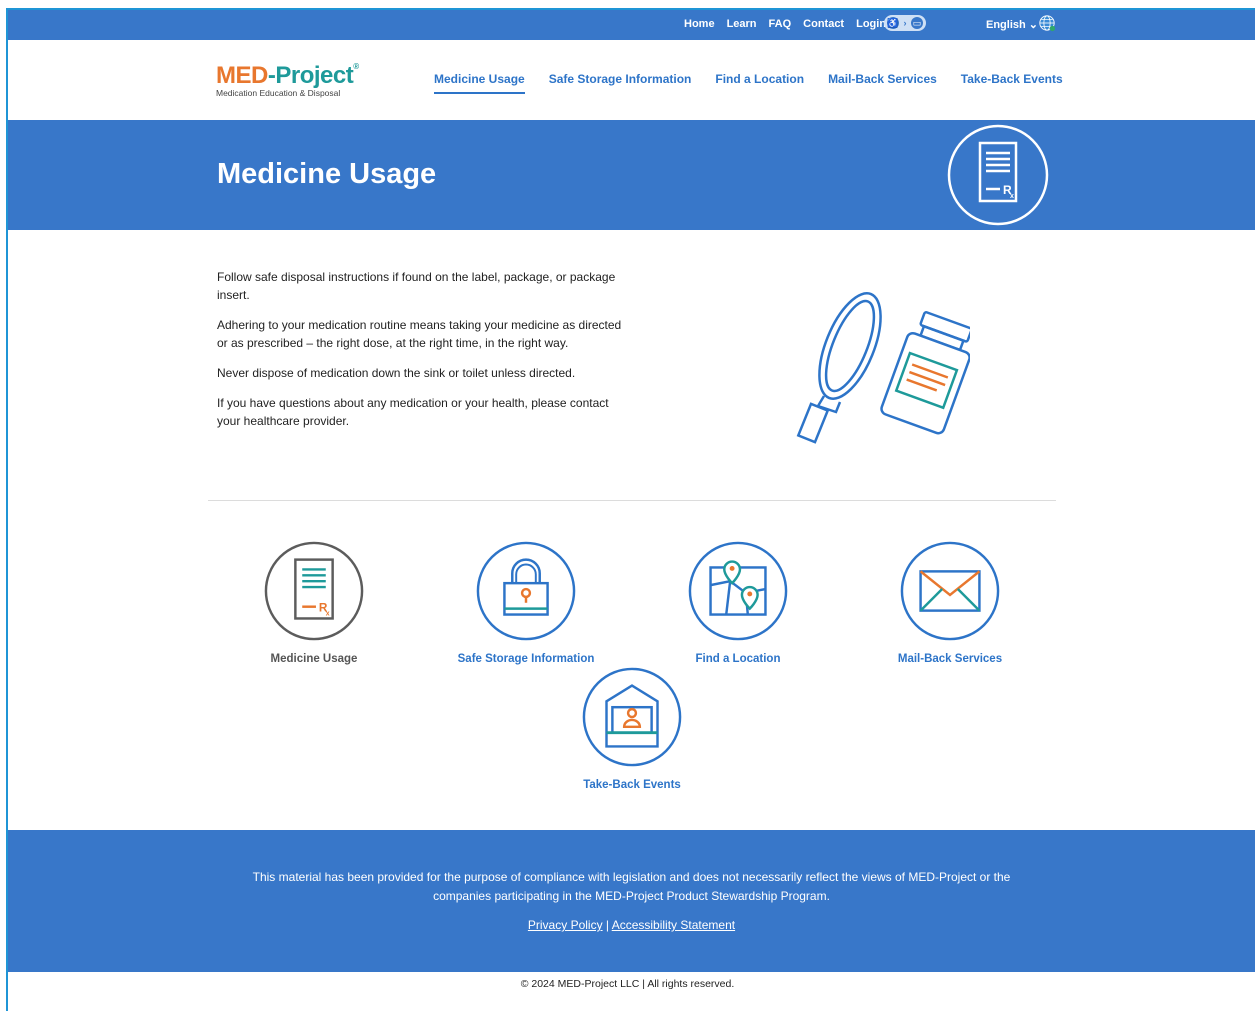 The height and width of the screenshot is (1011, 1255). I want to click on card-mail-back: Mail-Back Services, so click(950, 602).